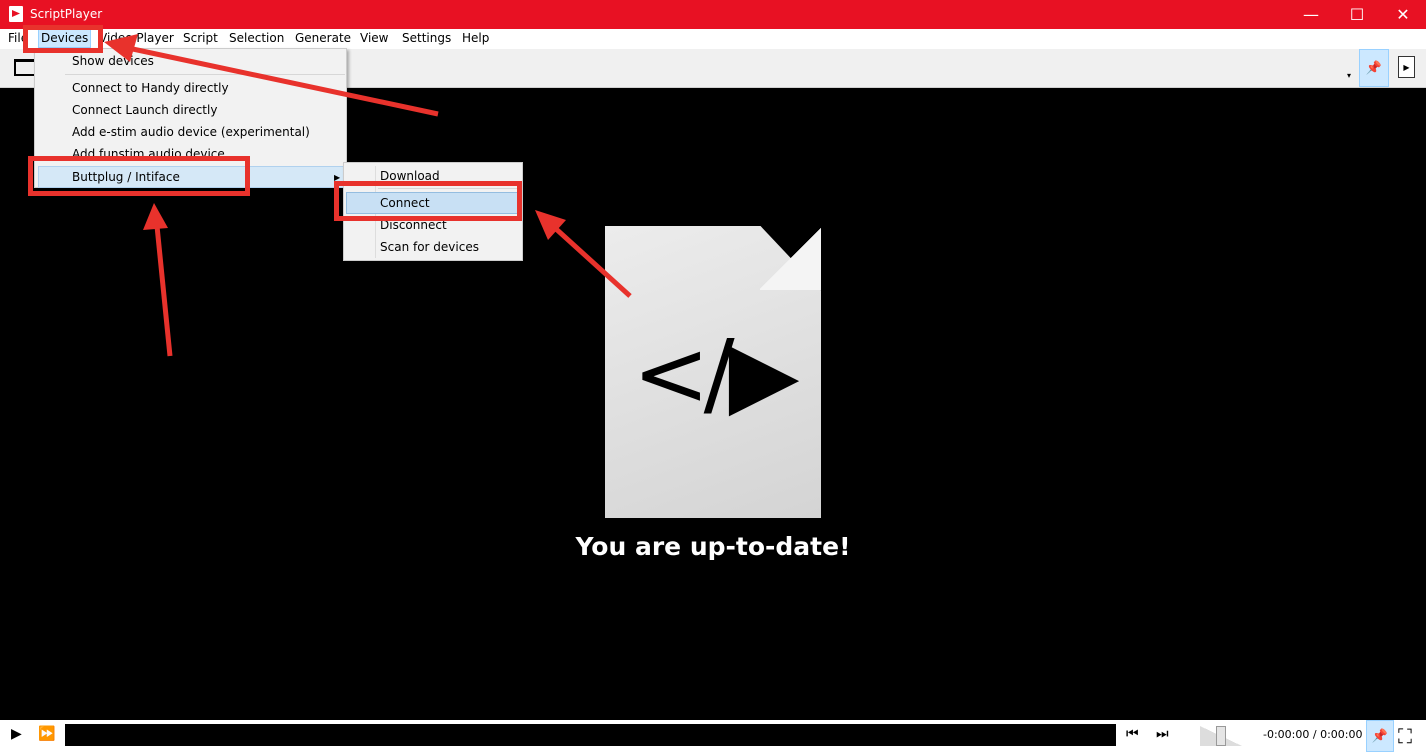  What do you see at coordinates (1162, 734) in the screenshot?
I see `skip-next-icon: ⏭` at bounding box center [1162, 734].